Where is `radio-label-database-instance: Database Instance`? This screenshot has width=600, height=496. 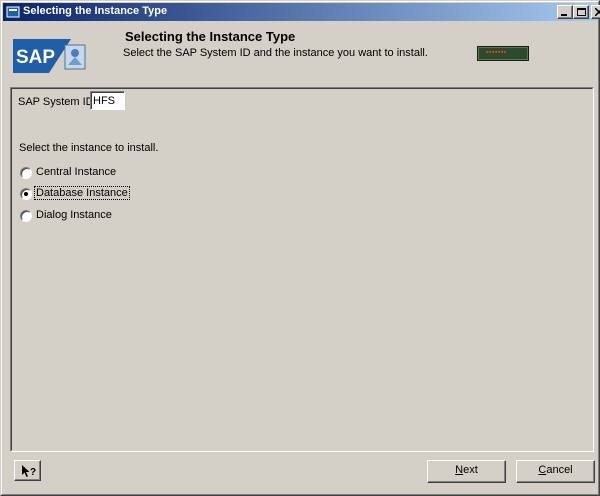 radio-label-database-instance: Database Instance is located at coordinates (82, 193).